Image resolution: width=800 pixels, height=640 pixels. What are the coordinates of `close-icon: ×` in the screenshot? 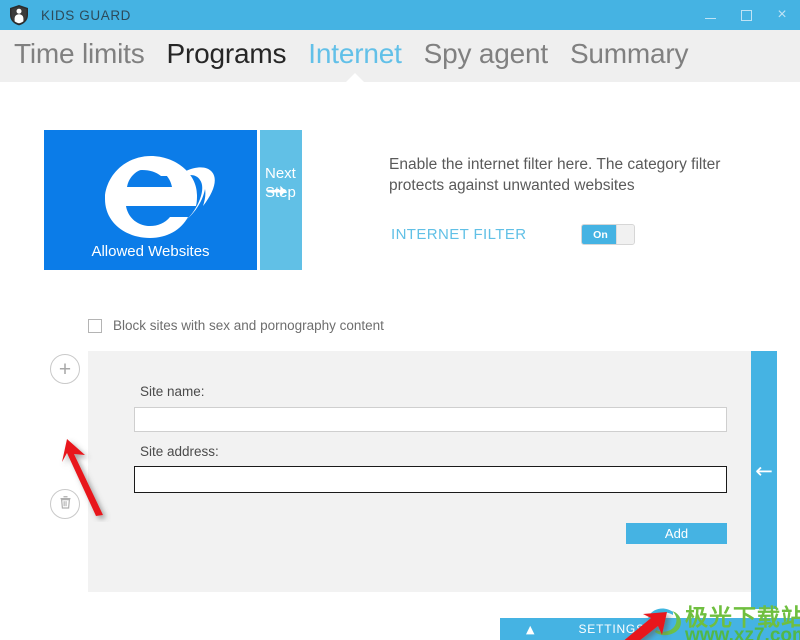 It's located at (782, 14).